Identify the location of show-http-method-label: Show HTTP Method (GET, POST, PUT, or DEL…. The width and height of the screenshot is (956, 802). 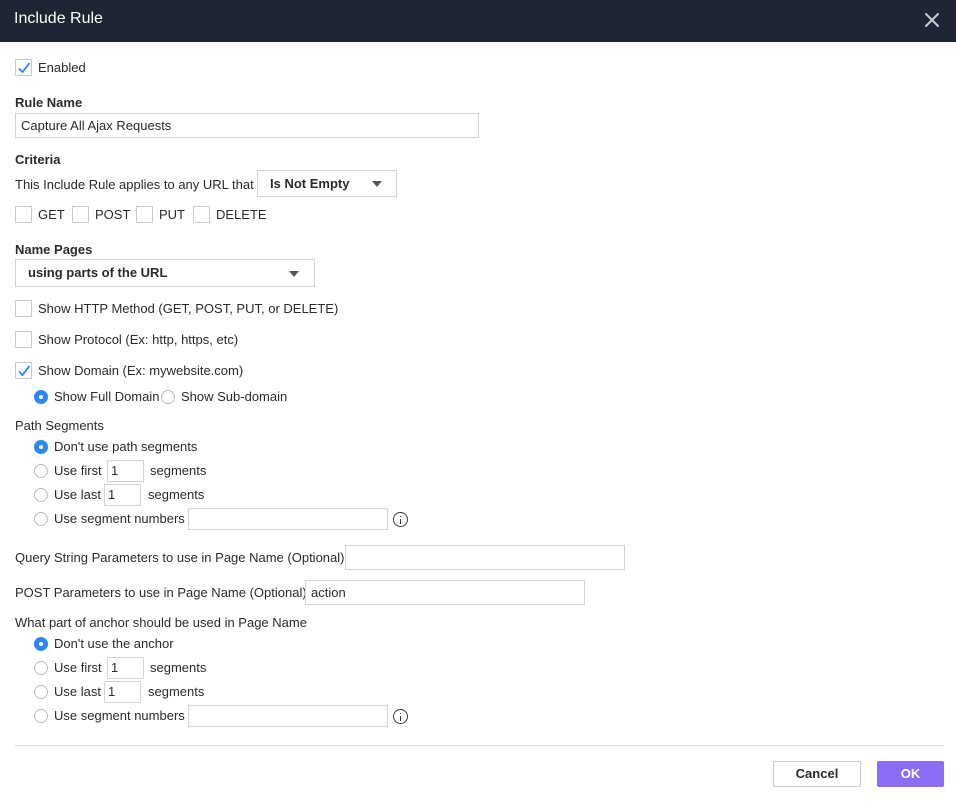
(188, 308).